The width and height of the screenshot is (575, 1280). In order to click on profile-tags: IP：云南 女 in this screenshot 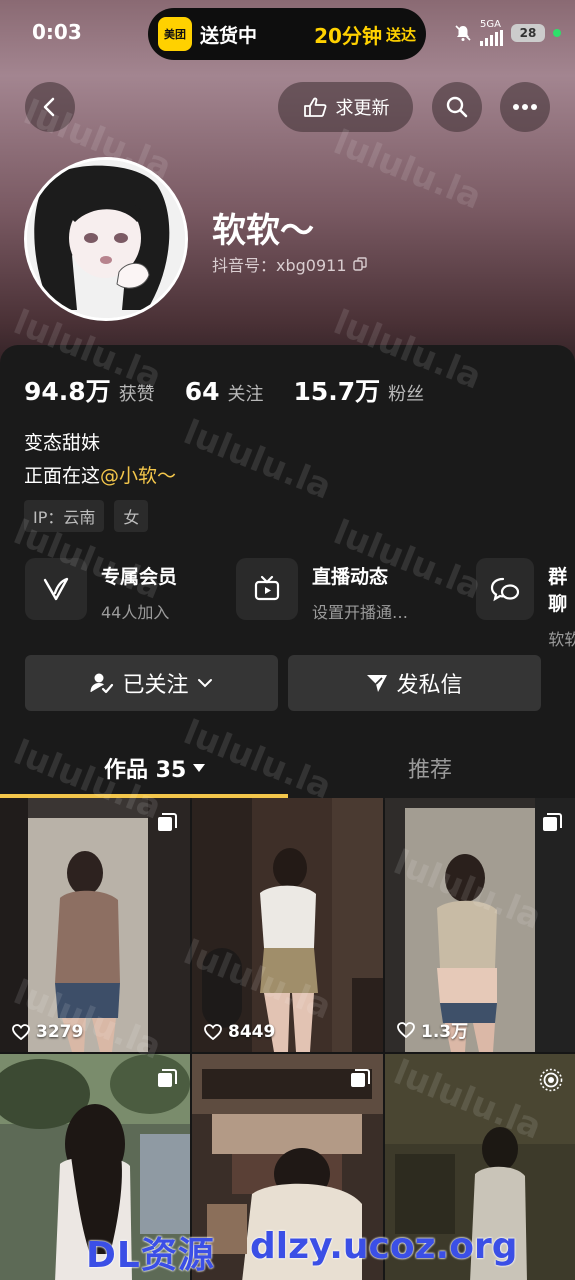, I will do `click(86, 516)`.